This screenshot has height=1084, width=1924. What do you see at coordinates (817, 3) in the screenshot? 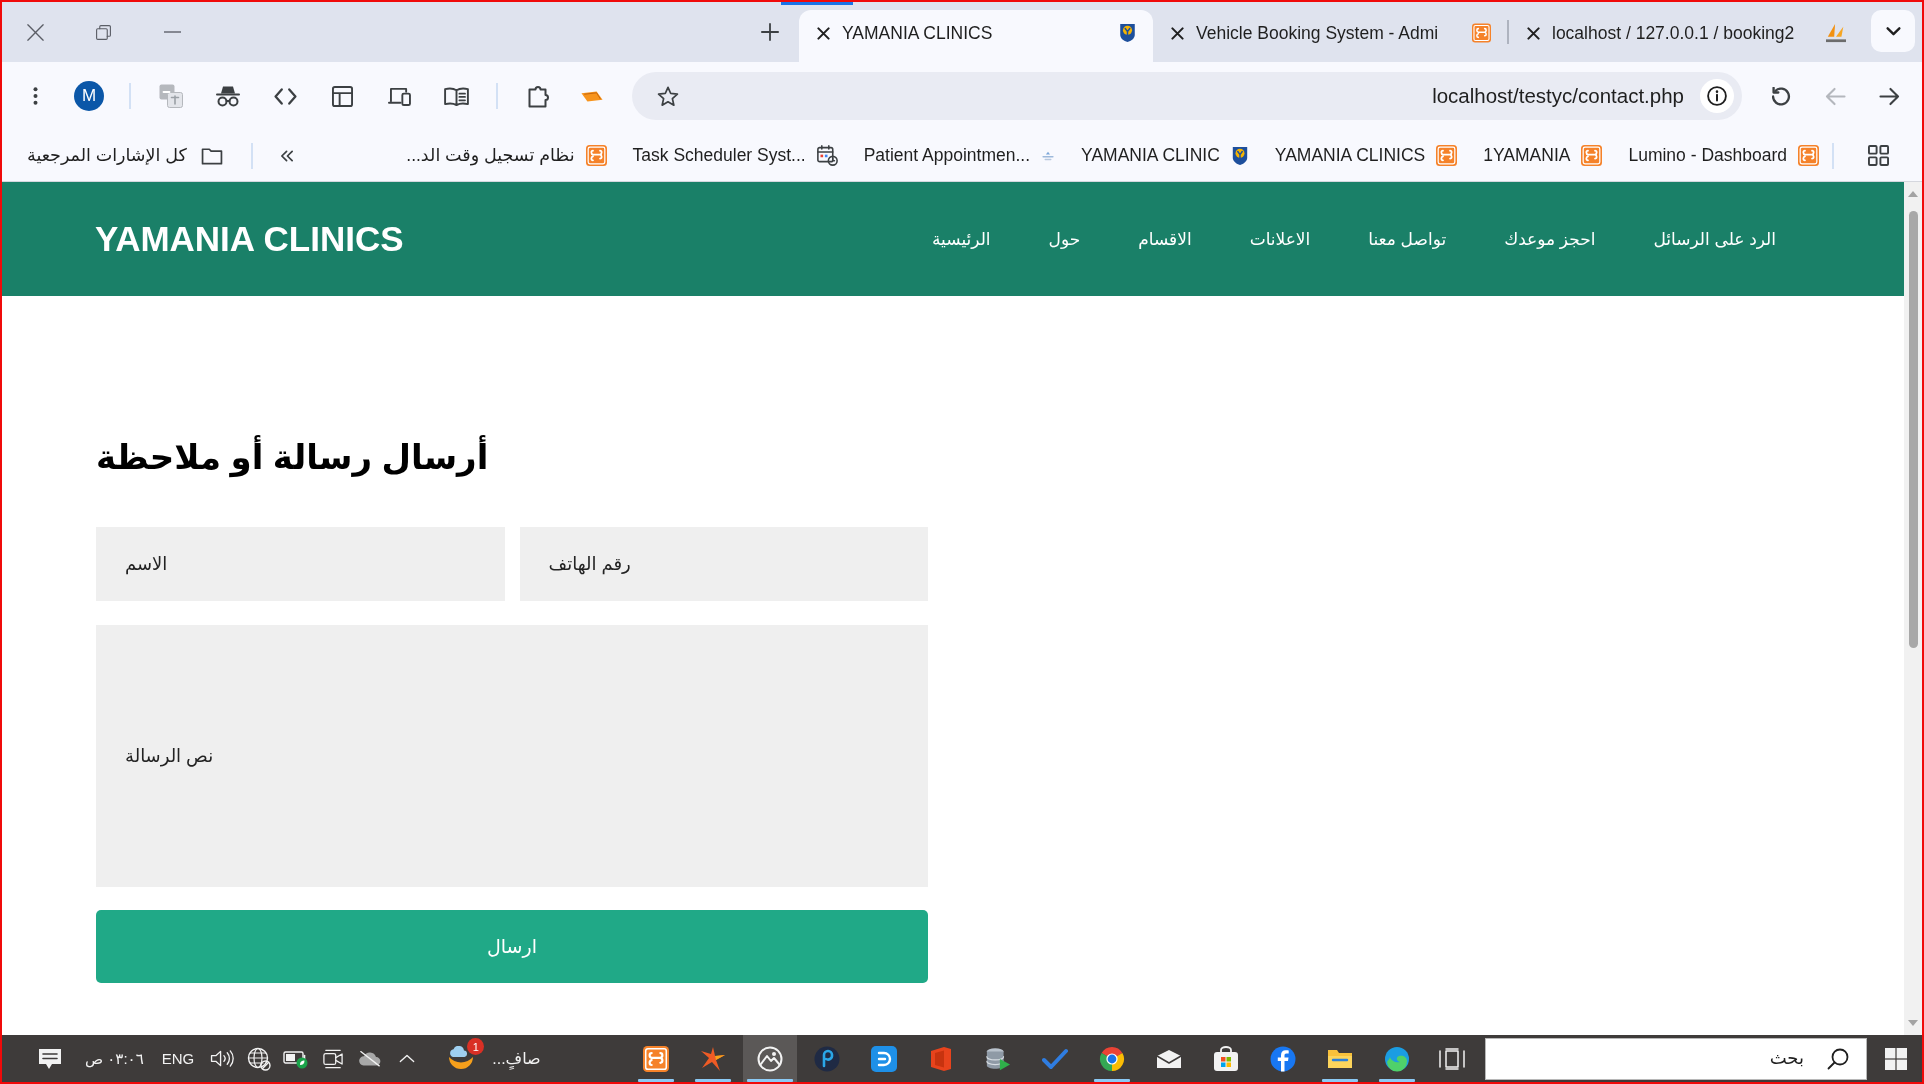
I see `top-indicator-line` at bounding box center [817, 3].